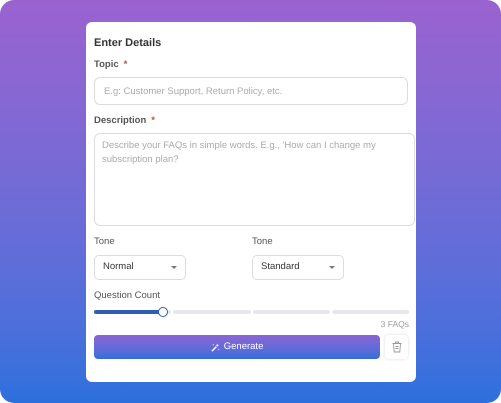 The width and height of the screenshot is (501, 403). What do you see at coordinates (251, 91) in the screenshot?
I see `input-field: E.g: Customer Support, Return Policy, etc.` at bounding box center [251, 91].